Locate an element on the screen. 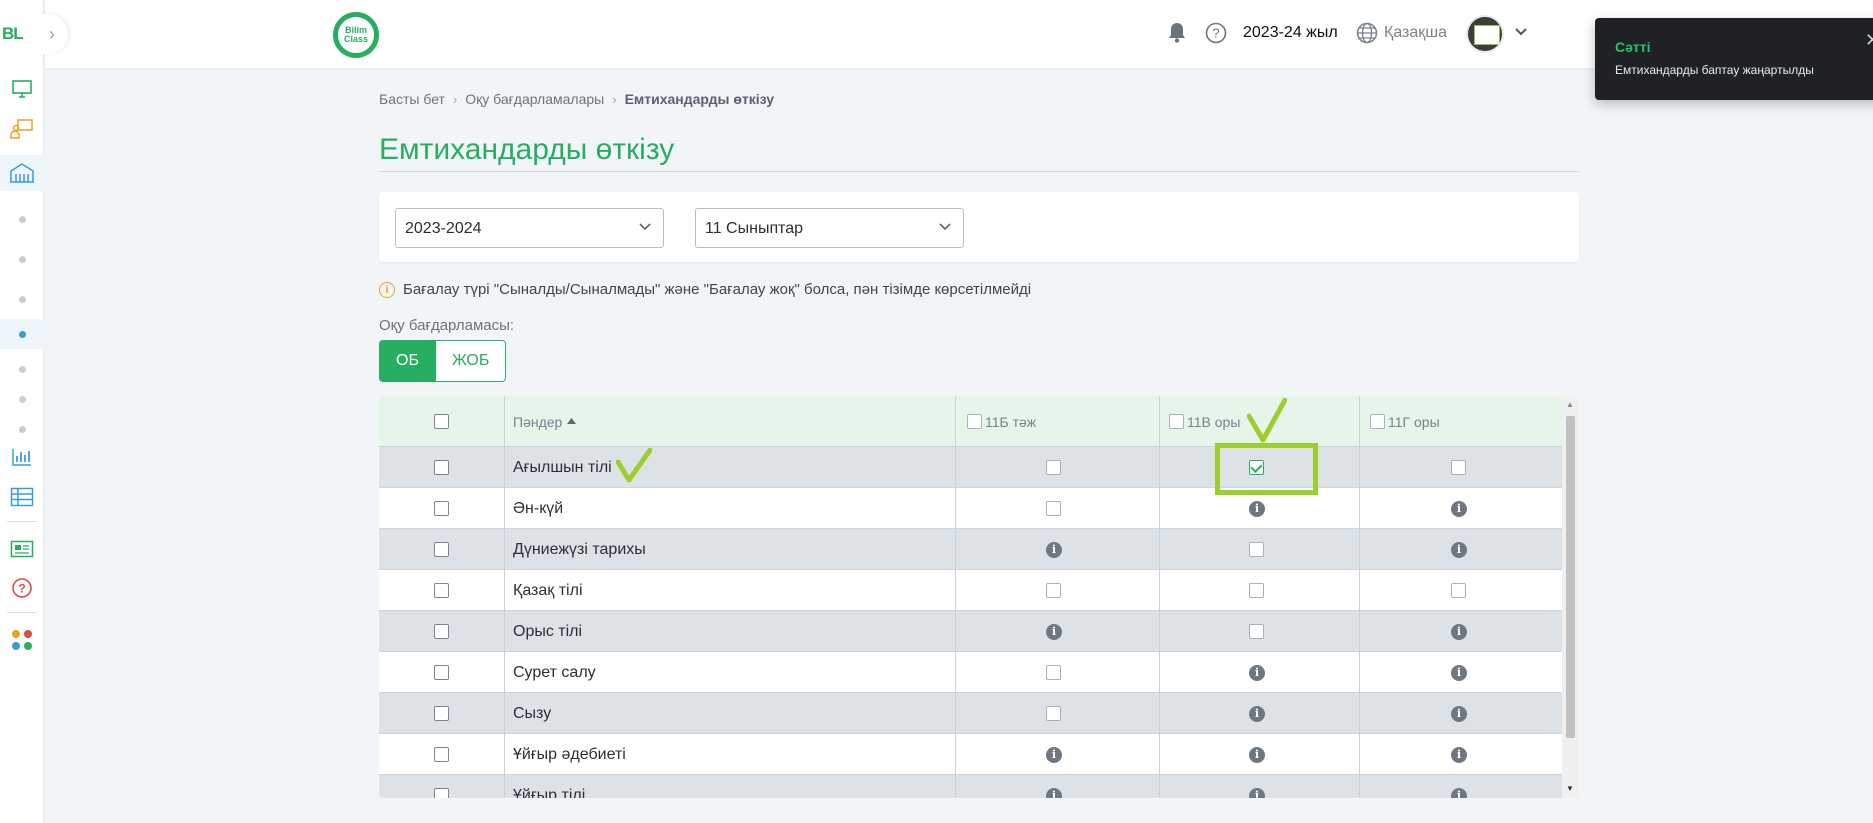 The image size is (1873, 823). table-row: Ұйғыр әдебиеті i i i is located at coordinates (970, 754).